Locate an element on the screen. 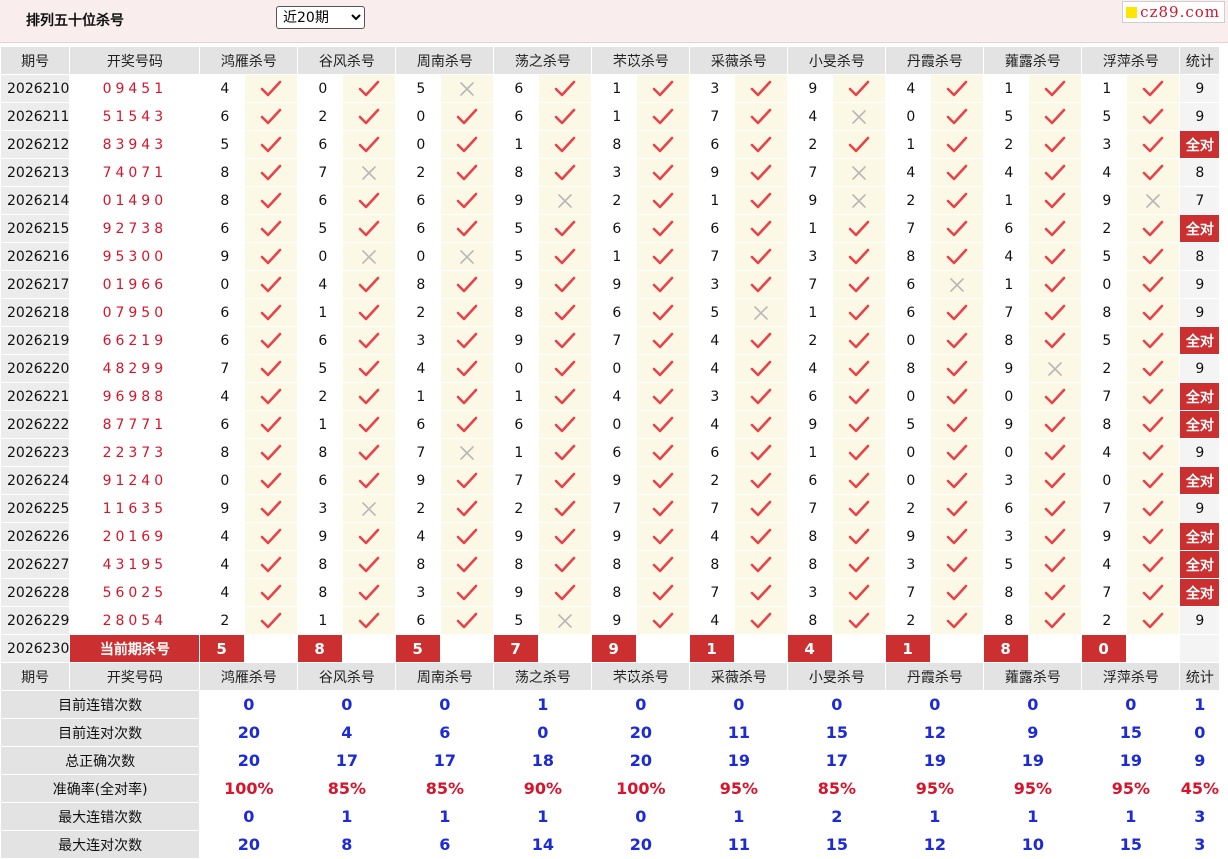  draw-number: 91240 is located at coordinates (135, 480).